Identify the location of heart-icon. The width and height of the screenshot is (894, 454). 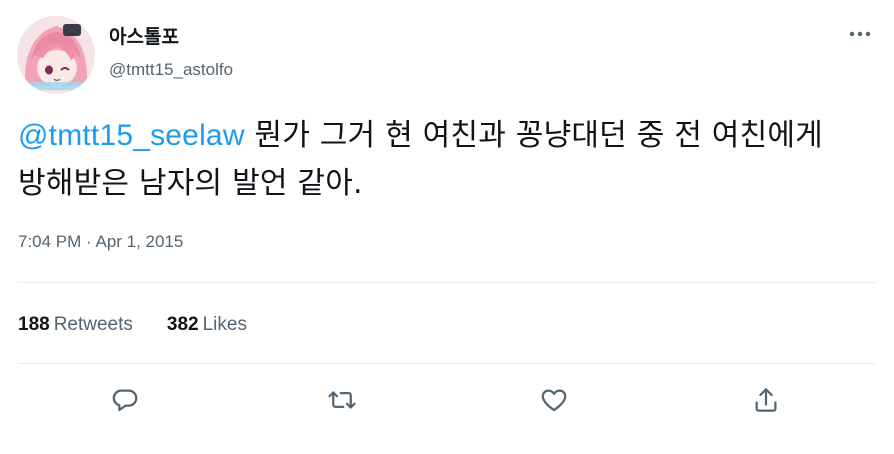
(554, 400).